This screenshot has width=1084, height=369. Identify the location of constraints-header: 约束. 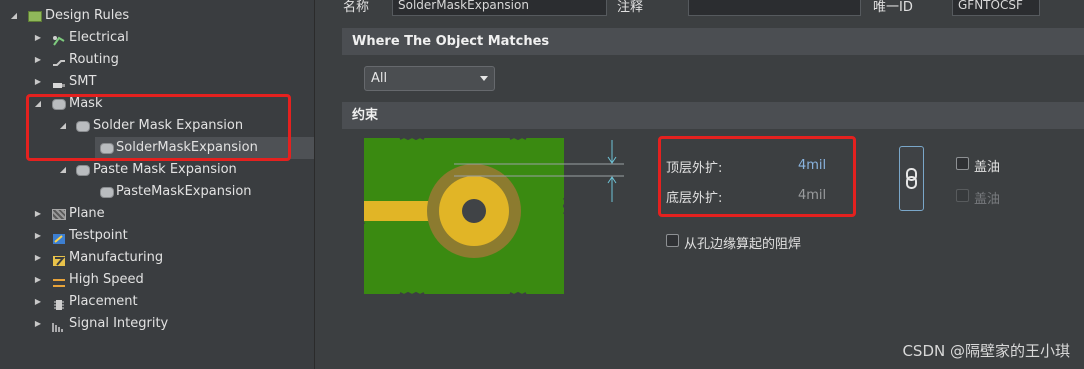
(713, 115).